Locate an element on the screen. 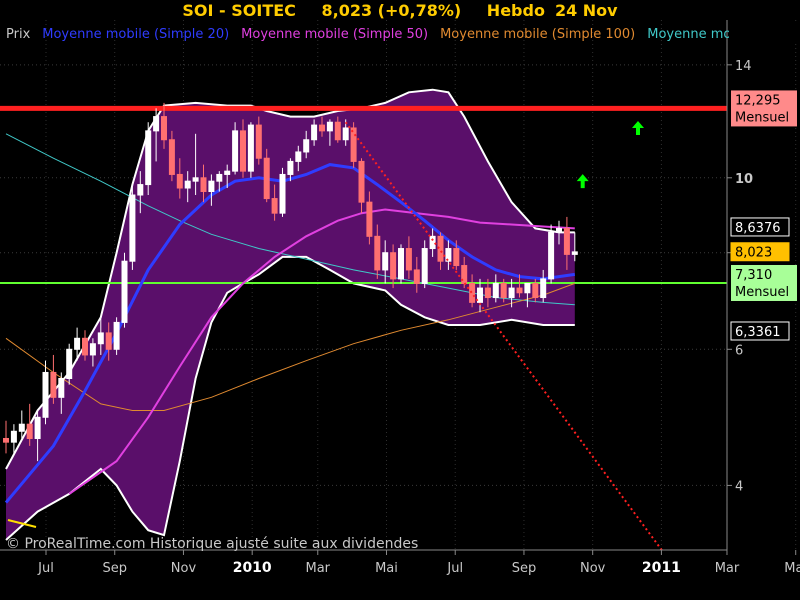 This screenshot has width=800, height=600. legend-item: Moyenne mobile (Simple 50) is located at coordinates (334, 34).